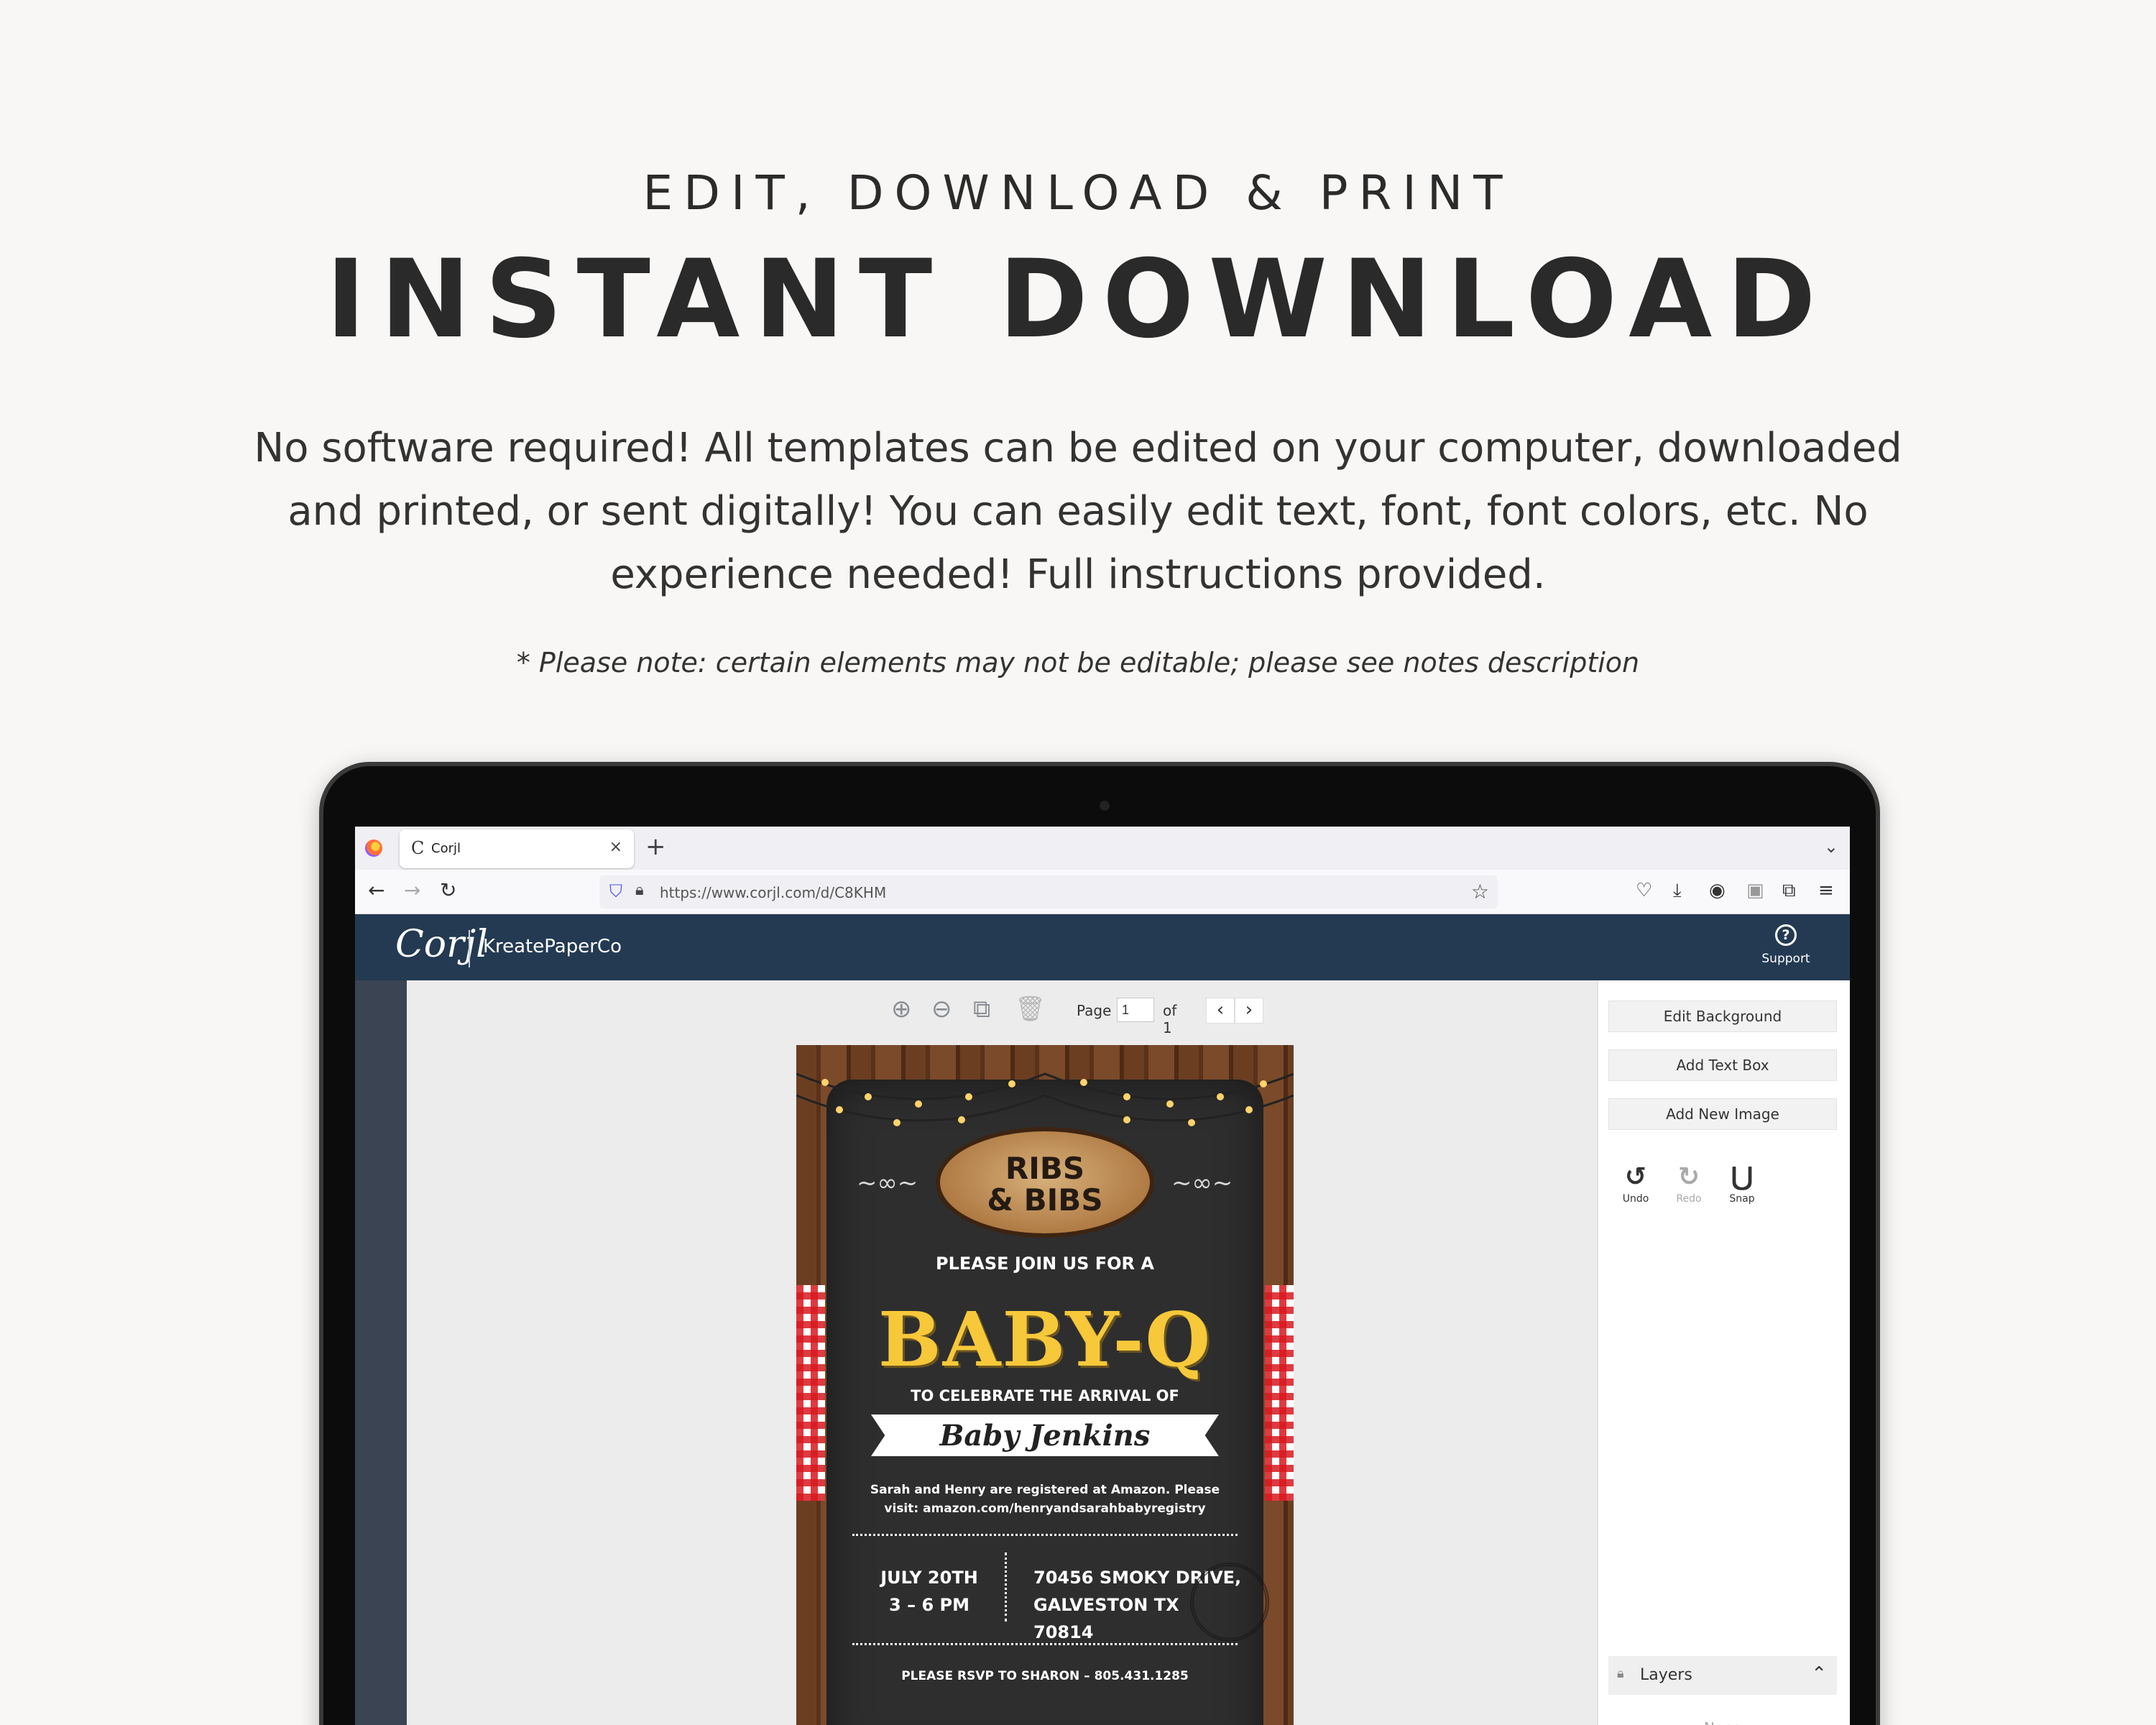  Describe the element at coordinates (517, 848) in the screenshot. I see `browser-tab-corjl: C Corjl ×` at that location.